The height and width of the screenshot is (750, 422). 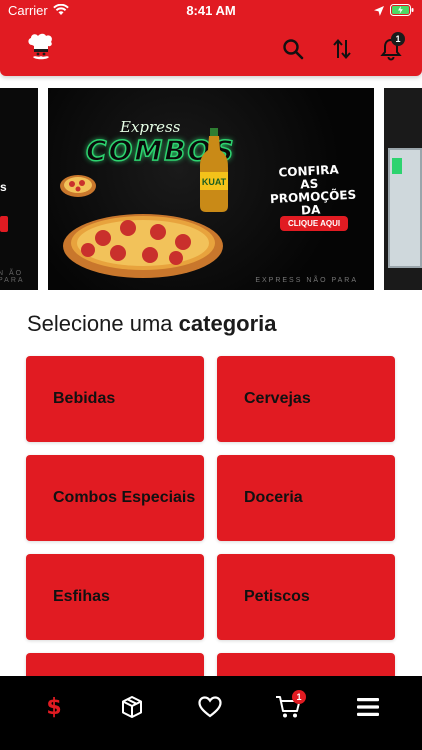 What do you see at coordinates (78, 186) in the screenshot?
I see `small-pizza-image` at bounding box center [78, 186].